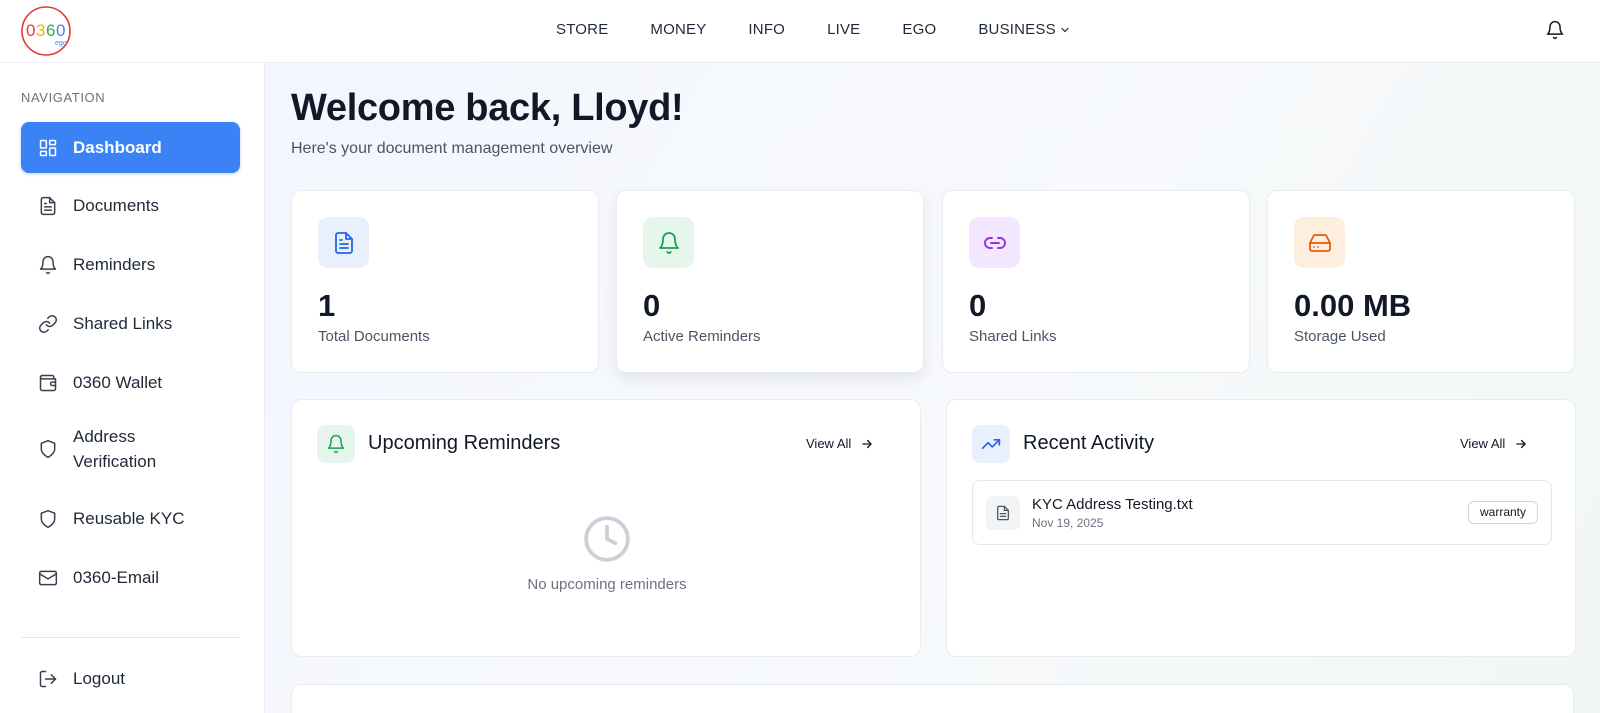  What do you see at coordinates (63, 97) in the screenshot?
I see `sidebar-heading: NAVIGATION` at bounding box center [63, 97].